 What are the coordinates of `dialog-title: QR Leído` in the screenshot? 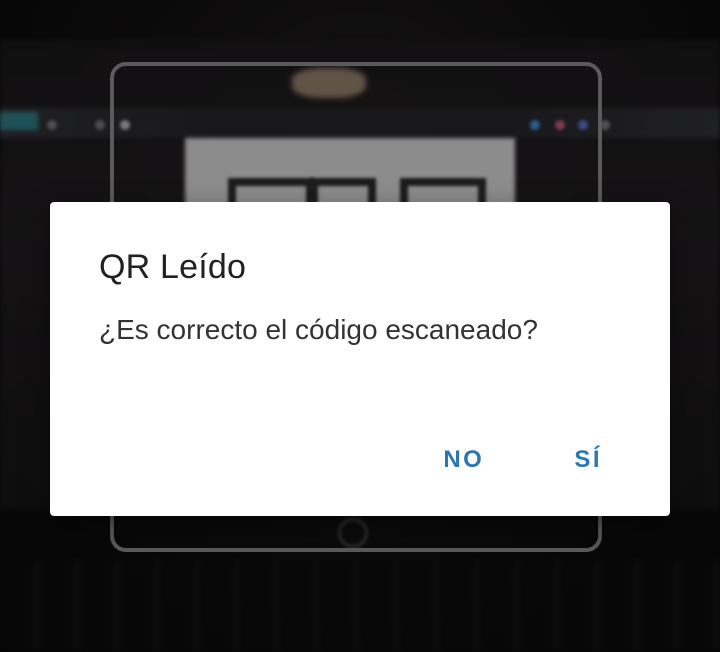 It's located at (173, 267).